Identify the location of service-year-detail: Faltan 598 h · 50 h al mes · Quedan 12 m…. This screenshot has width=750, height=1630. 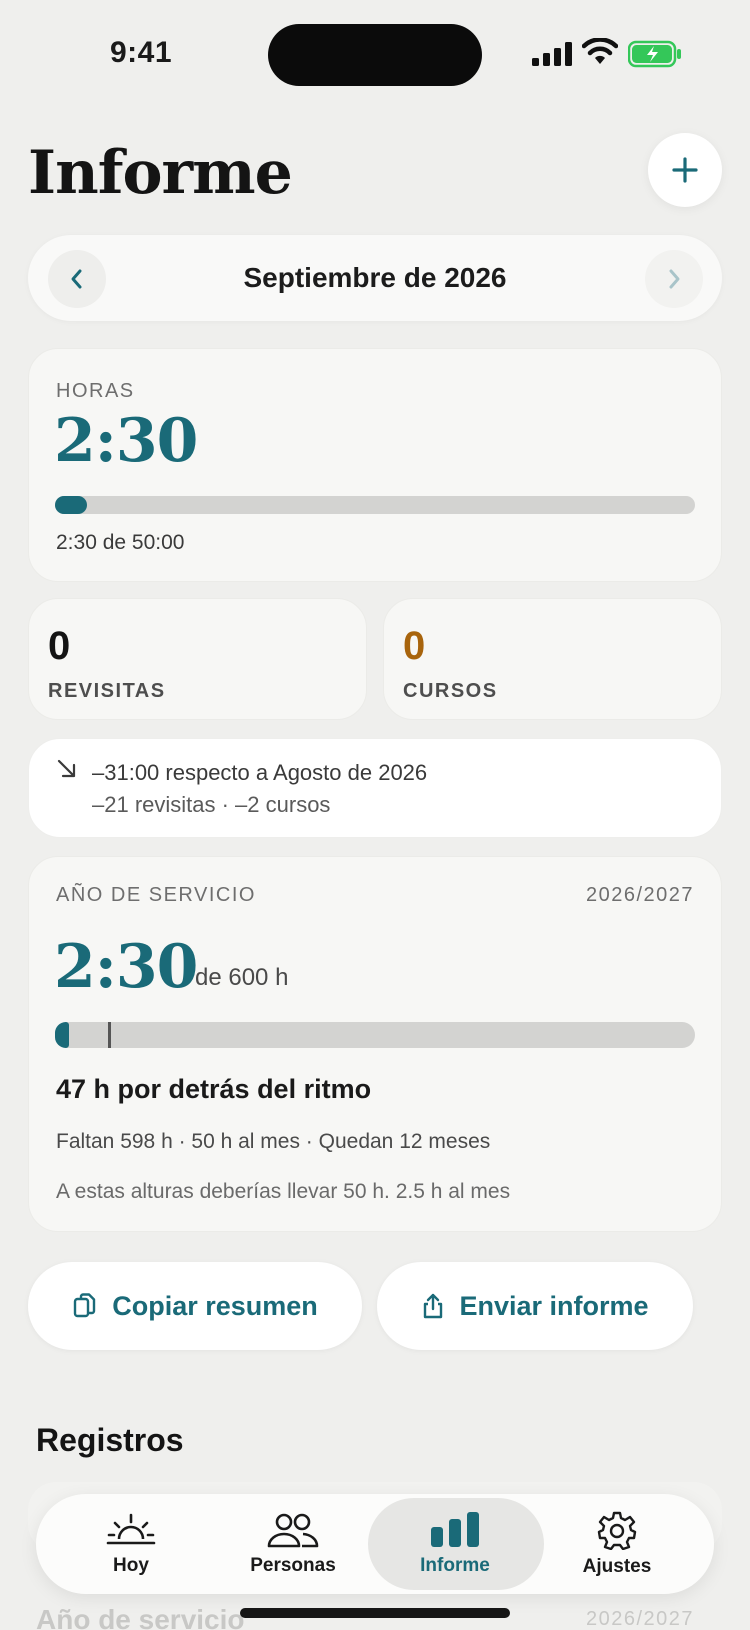
(273, 1141).